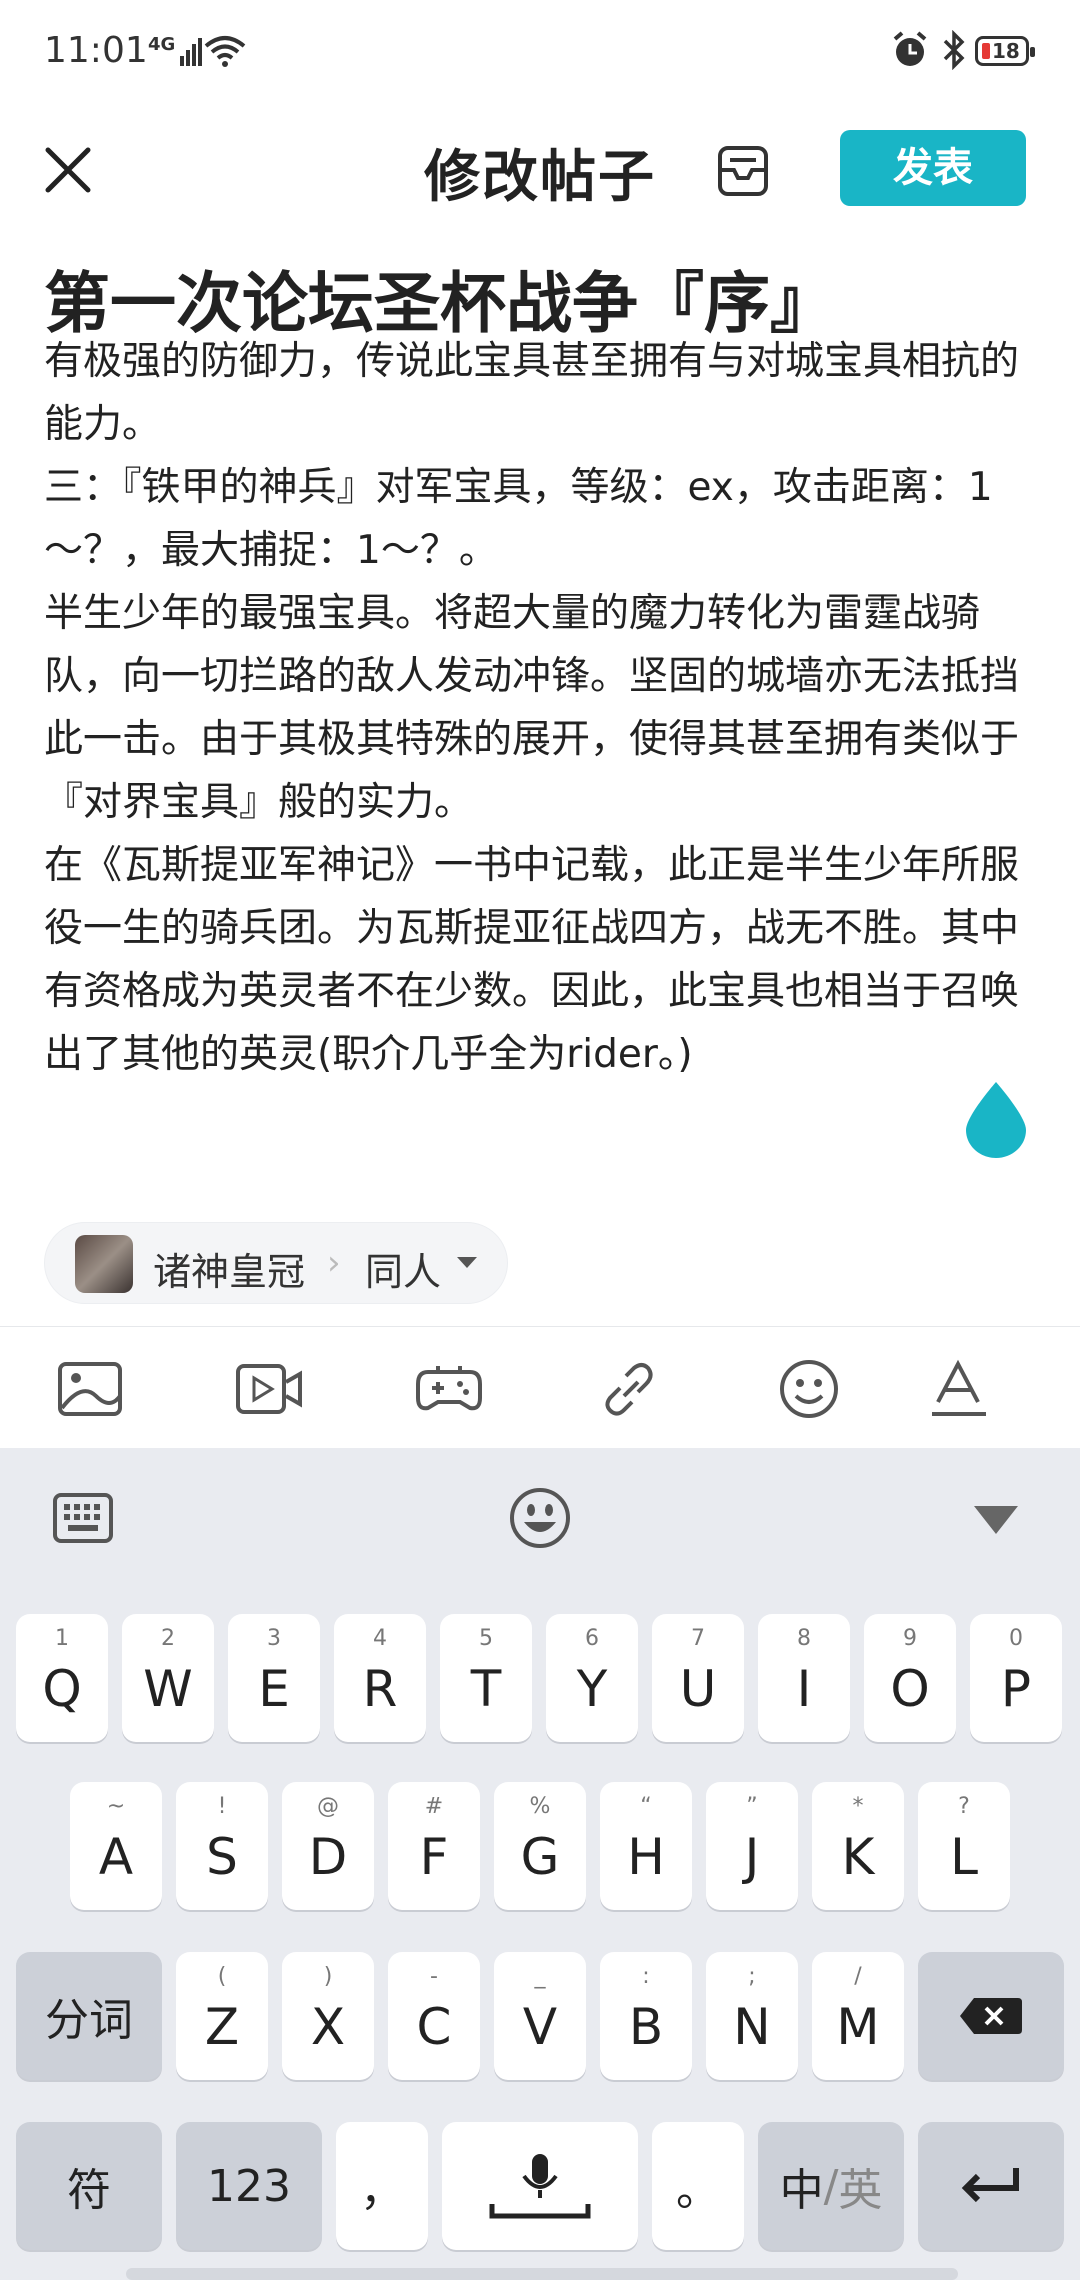  Describe the element at coordinates (804, 1678) in the screenshot. I see `key-i: 8I` at that location.